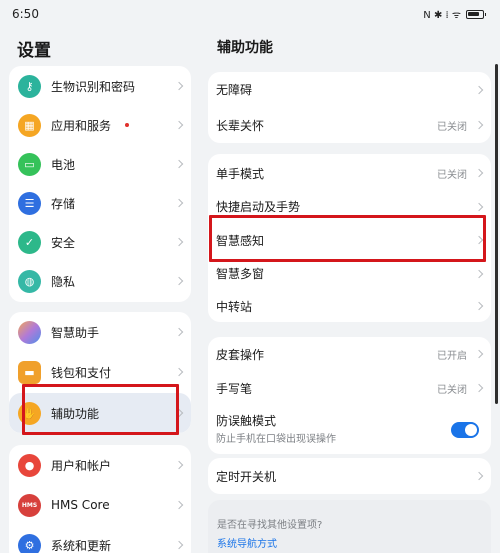  I want to click on accessibility-group-4: 定时开关机, so click(349, 476).